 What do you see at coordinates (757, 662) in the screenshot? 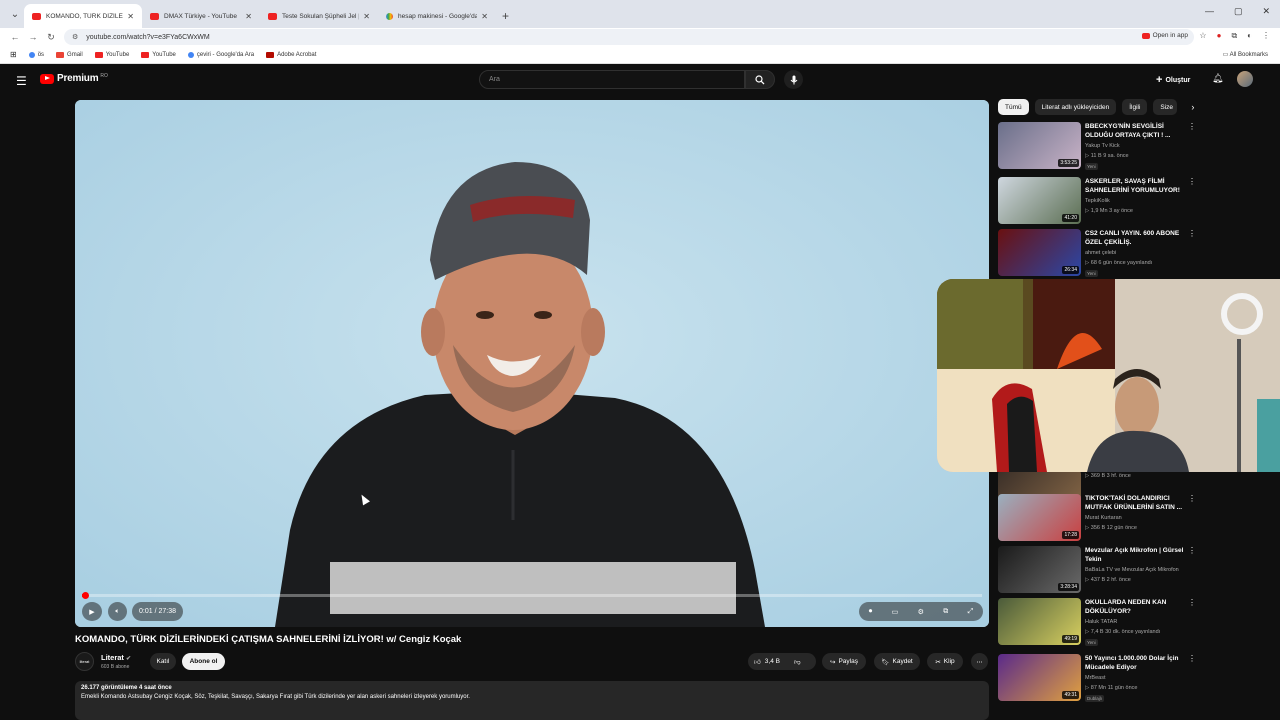
I see `thumbs-up-icon: 👍︎` at bounding box center [757, 662].